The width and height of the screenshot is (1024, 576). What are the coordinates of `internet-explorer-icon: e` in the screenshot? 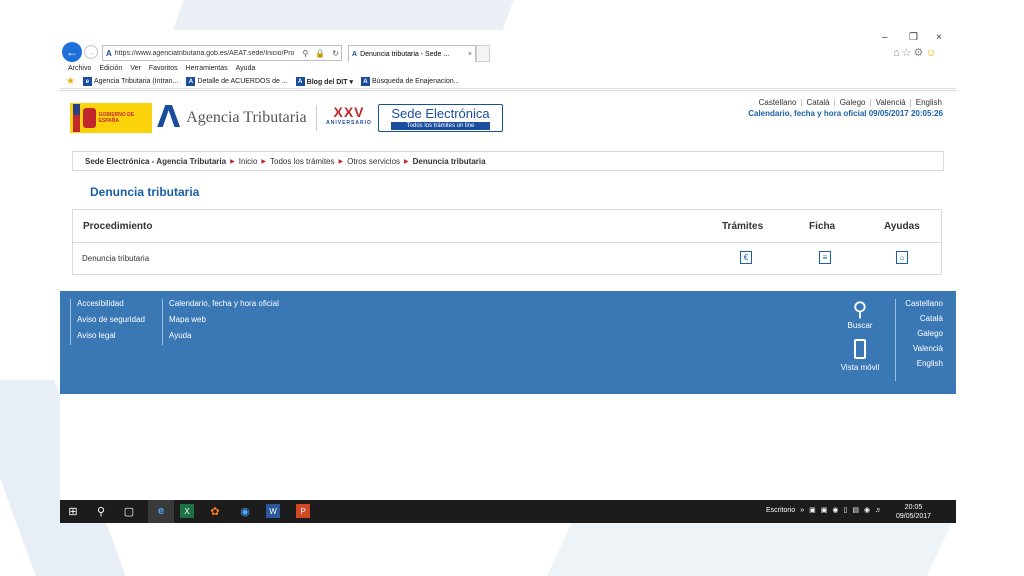 It's located at (161, 511).